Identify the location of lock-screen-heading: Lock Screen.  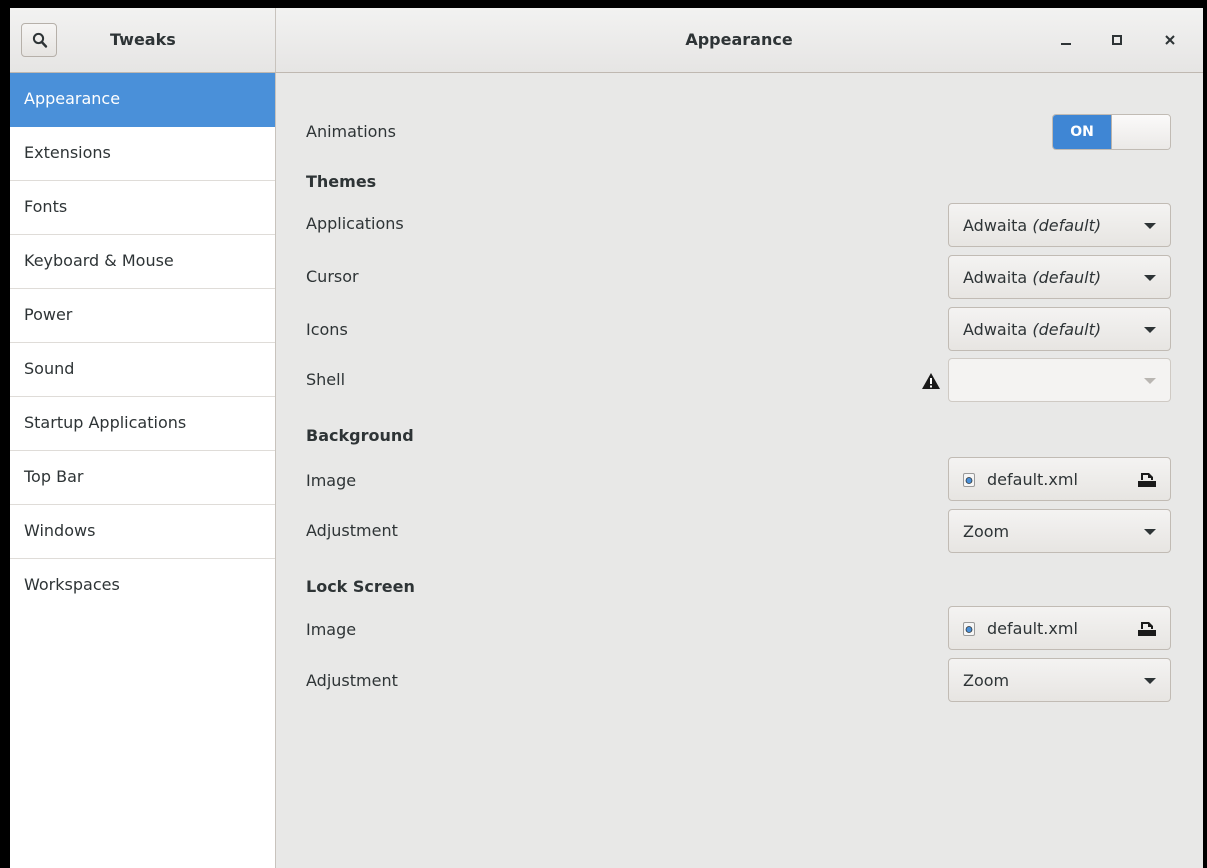
(360, 586).